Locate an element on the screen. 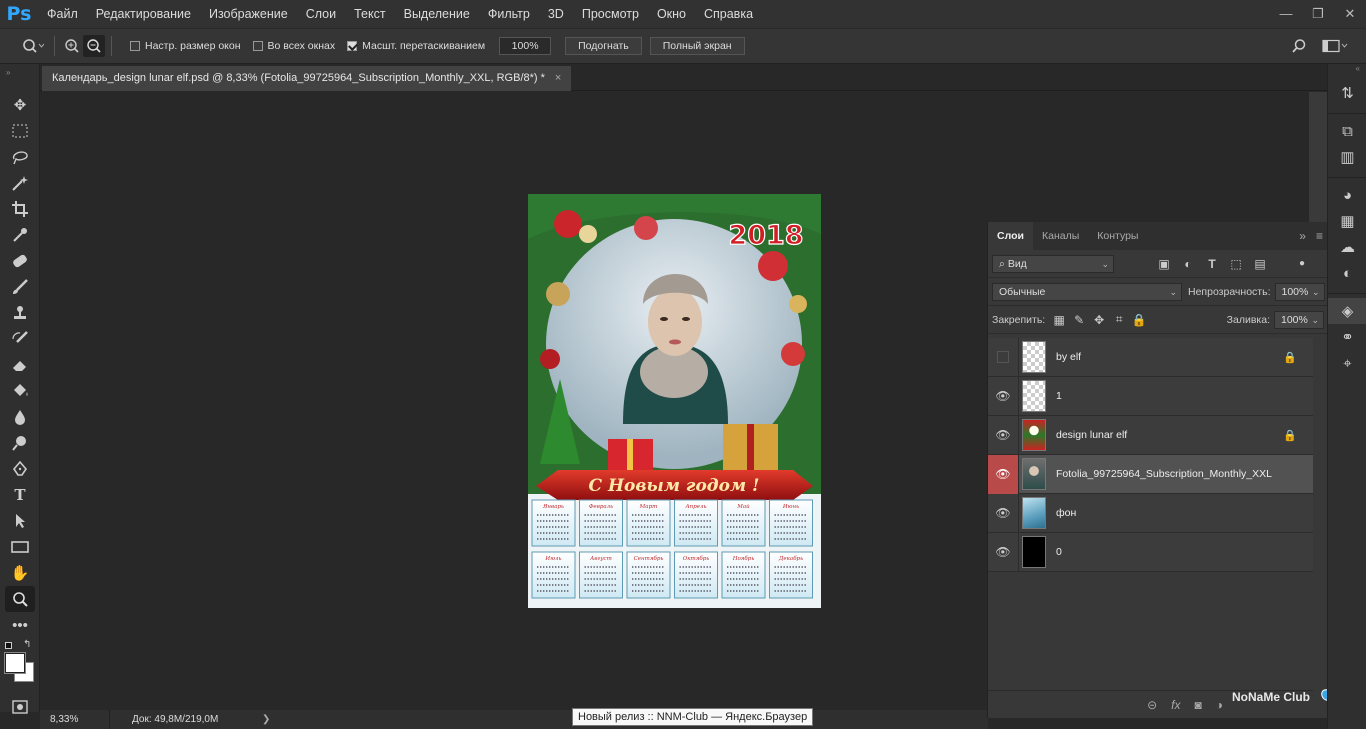 Image resolution: width=1366 pixels, height=729 pixels. layer-row: by elf 🔒 is located at coordinates (1150, 357).